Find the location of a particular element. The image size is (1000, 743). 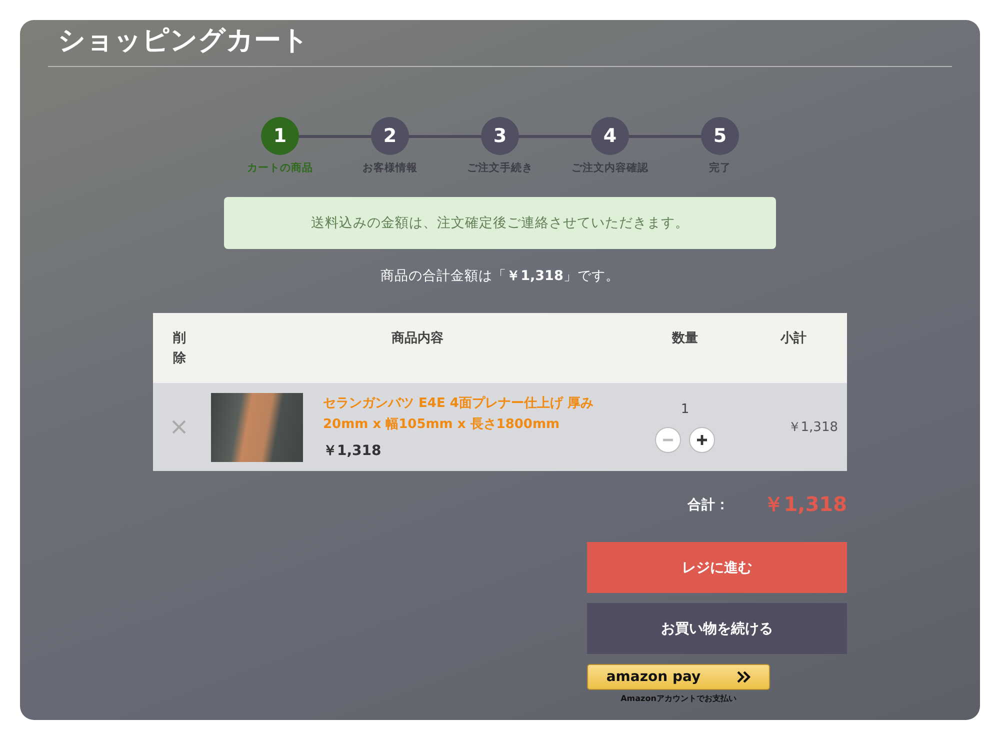

total-value: ￥1,318 is located at coordinates (805, 504).